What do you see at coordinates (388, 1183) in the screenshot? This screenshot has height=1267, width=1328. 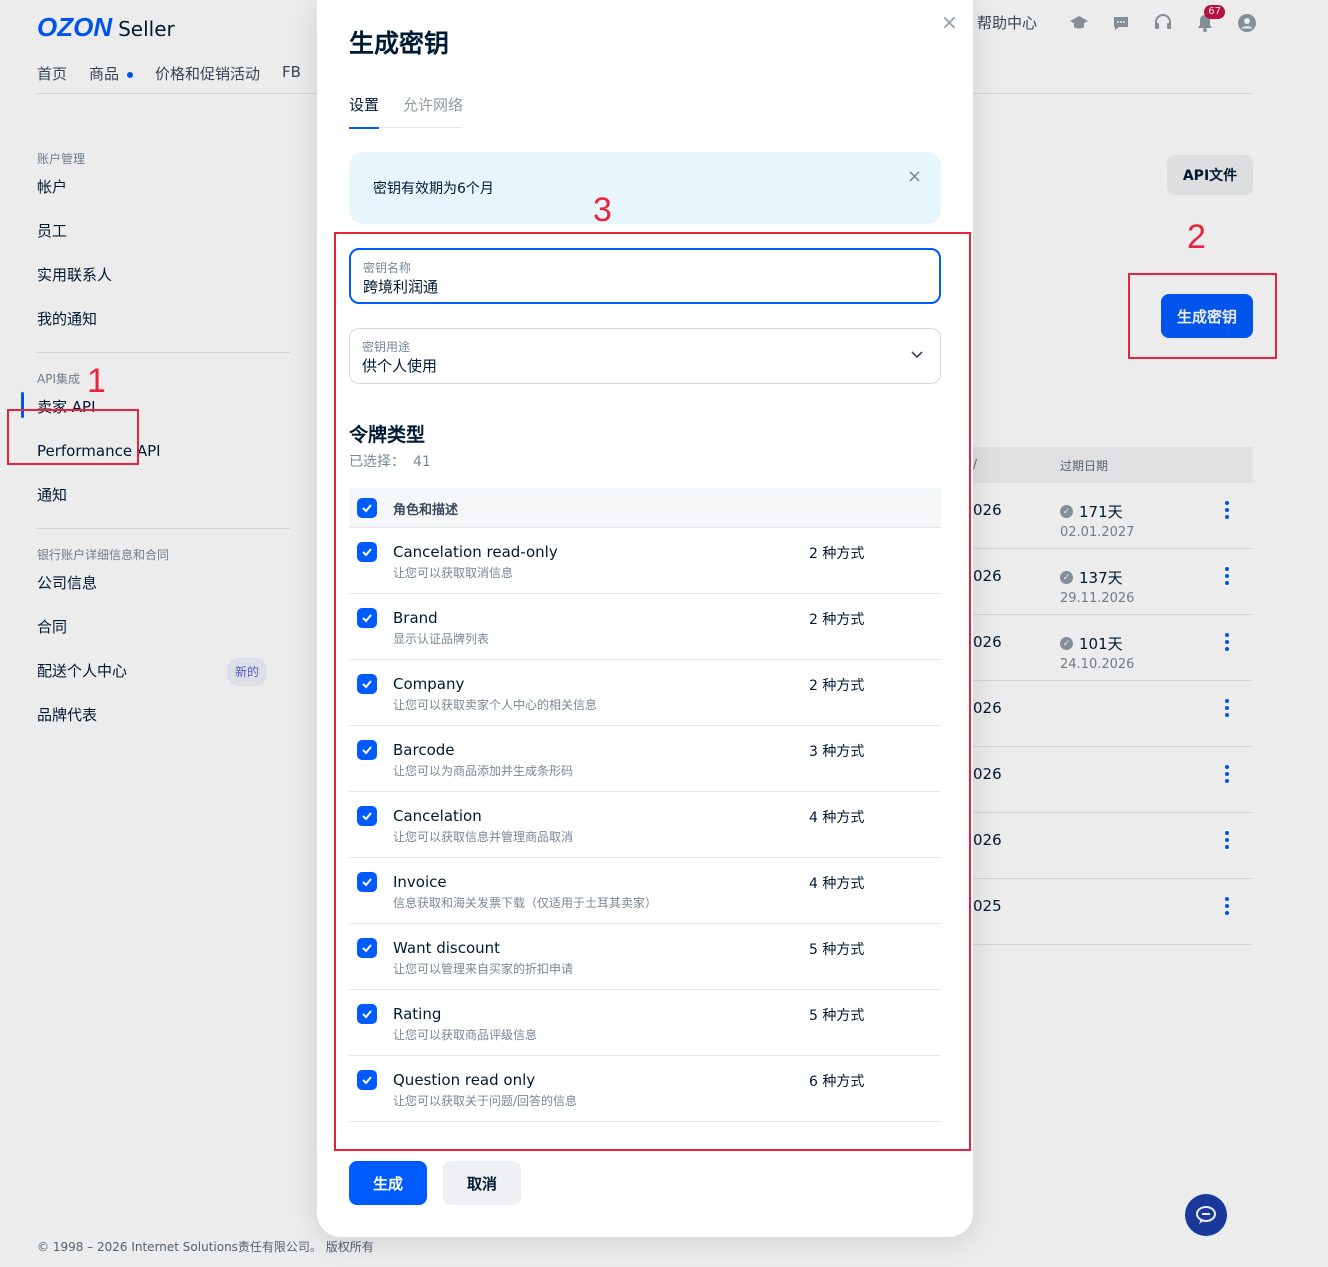 I see `generate-button: 生成` at bounding box center [388, 1183].